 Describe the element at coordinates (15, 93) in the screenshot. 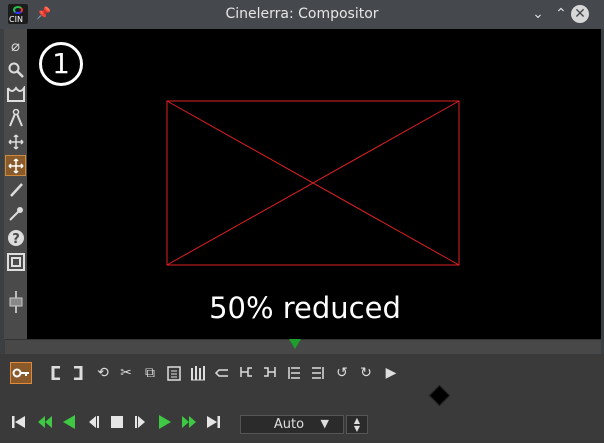

I see `mask-icon` at that location.